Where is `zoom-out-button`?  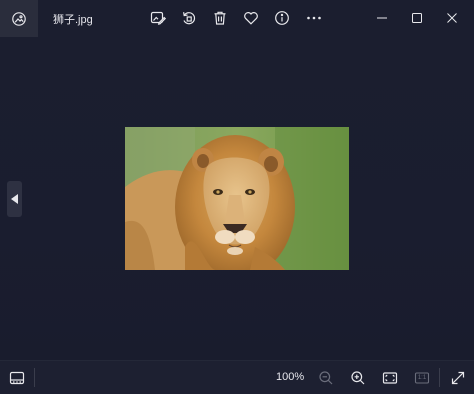 zoom-out-button is located at coordinates (326, 378).